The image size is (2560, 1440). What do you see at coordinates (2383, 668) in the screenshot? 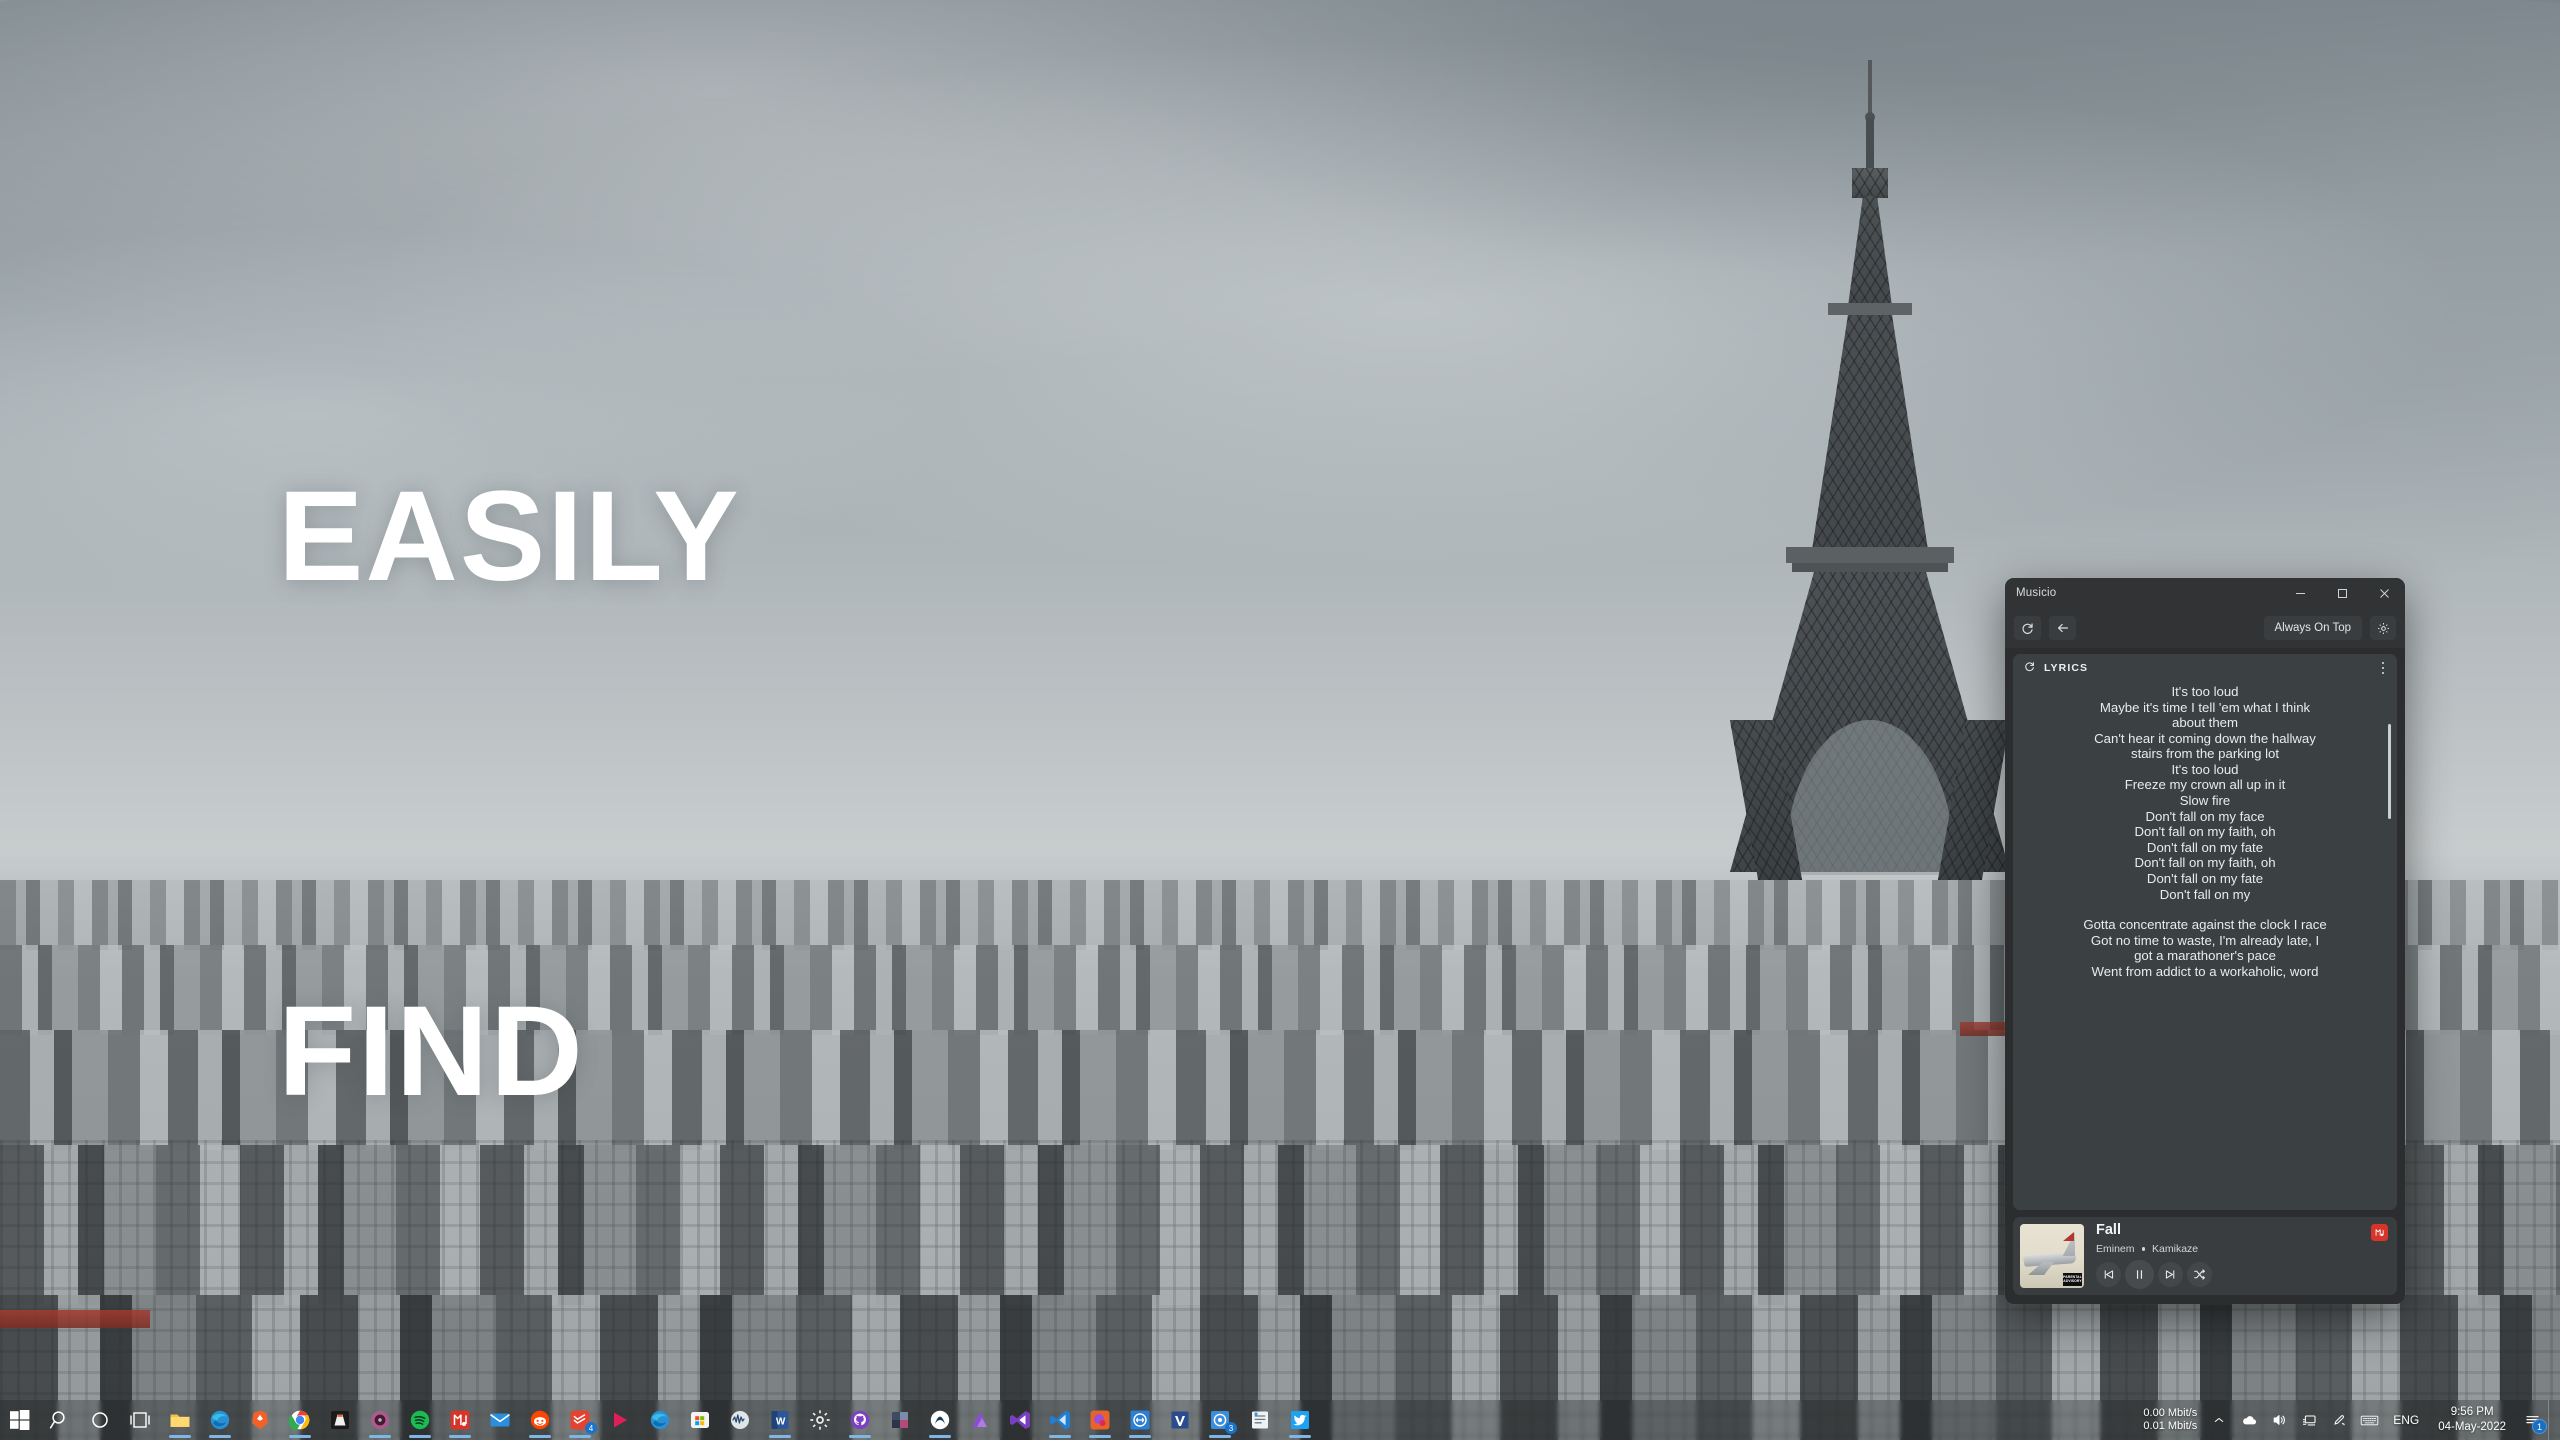
I see `kebab-menu-icon` at bounding box center [2383, 668].